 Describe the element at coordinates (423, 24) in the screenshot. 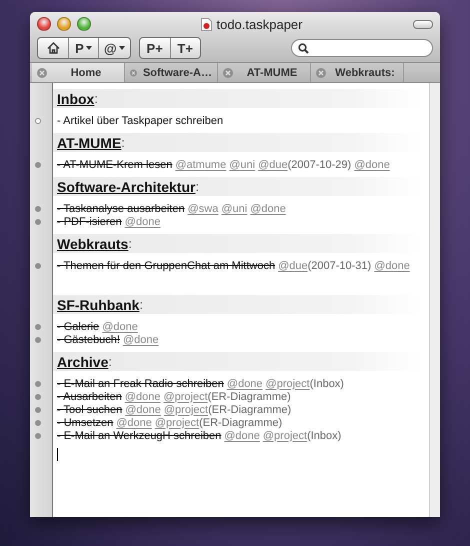

I see `toolbar-toggle-button` at that location.